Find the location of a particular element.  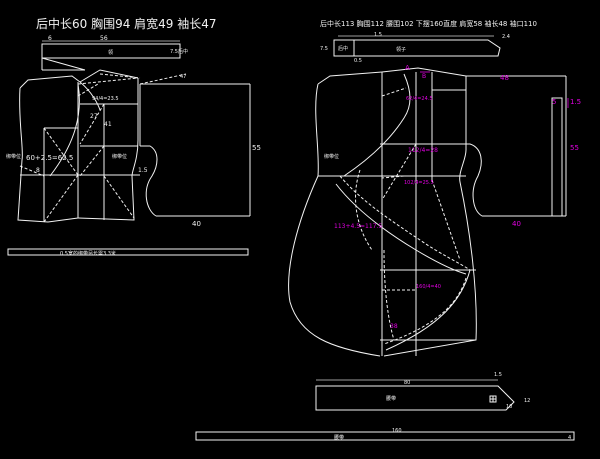

left-tie-right: 绑带位 is located at coordinates (119, 156).